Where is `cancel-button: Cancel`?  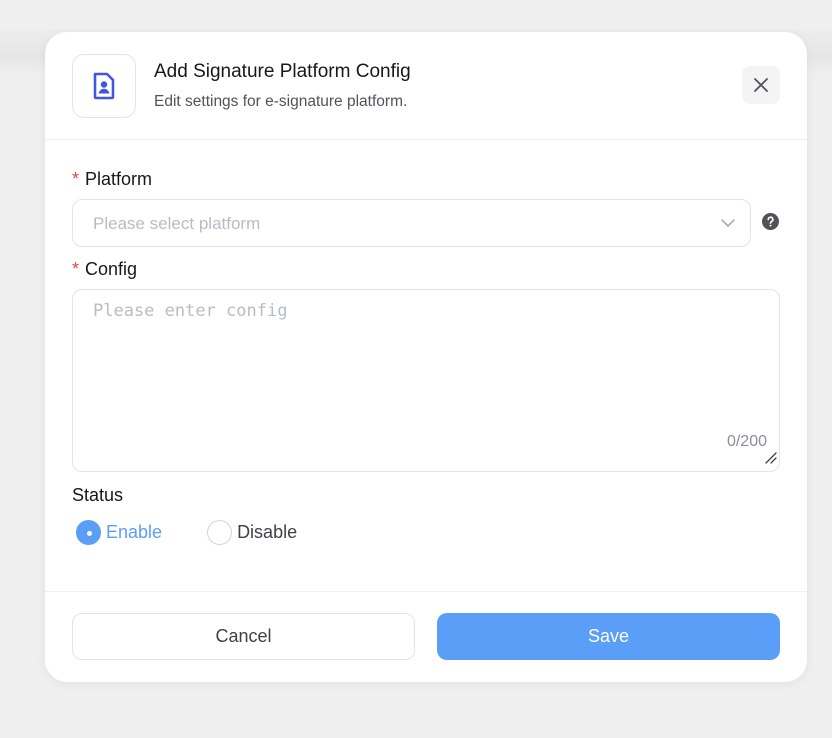 cancel-button: Cancel is located at coordinates (243, 636).